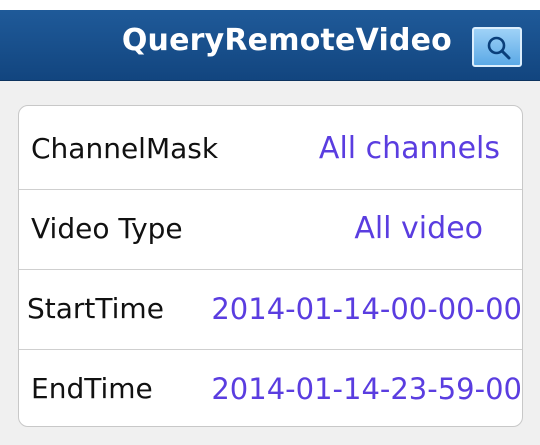  What do you see at coordinates (95, 308) in the screenshot?
I see `start-time-label: StartTime` at bounding box center [95, 308].